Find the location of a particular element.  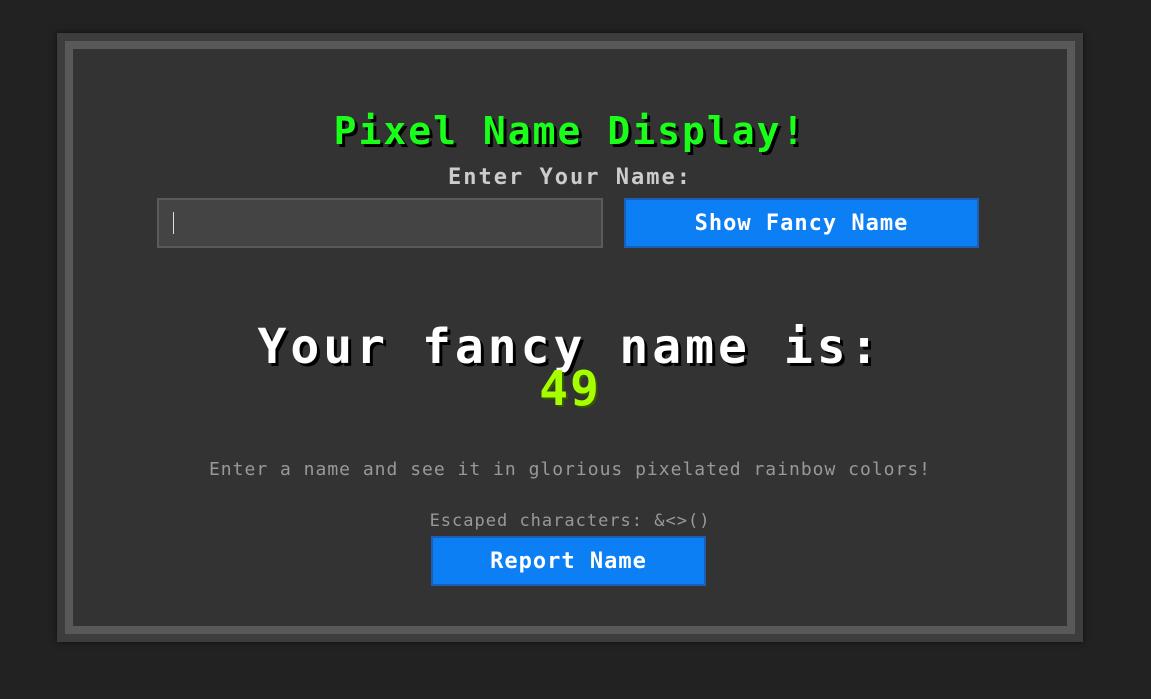

escaped-characters-text: Escaped characters: &<>() is located at coordinates (570, 521).